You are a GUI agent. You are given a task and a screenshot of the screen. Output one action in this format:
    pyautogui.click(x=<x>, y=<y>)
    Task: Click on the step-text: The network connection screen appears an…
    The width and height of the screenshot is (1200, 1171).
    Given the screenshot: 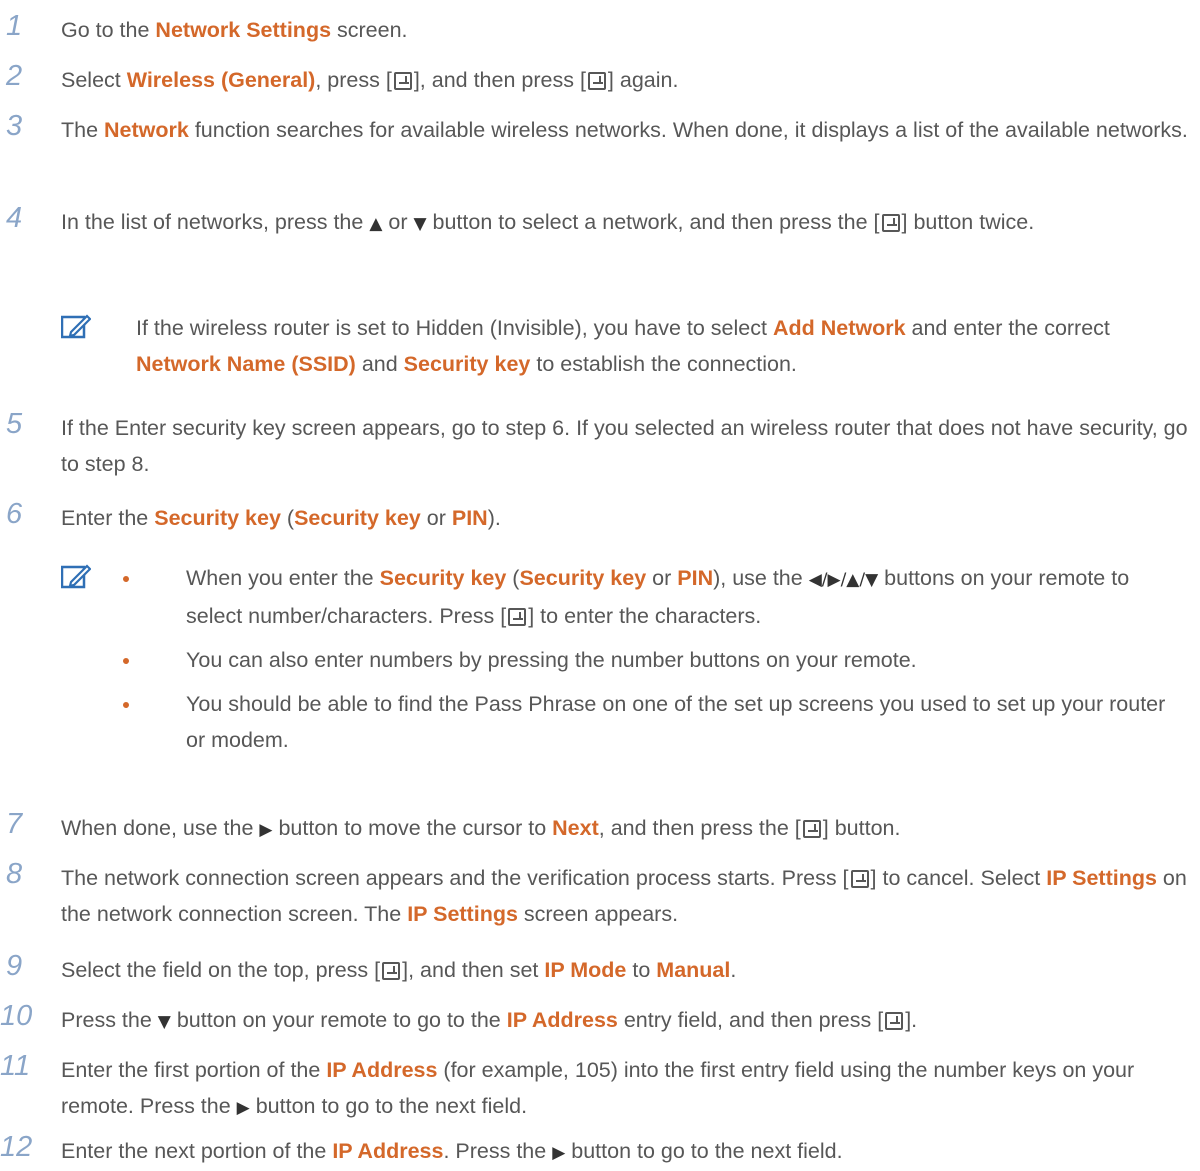 What is the action you would take?
    pyautogui.click(x=624, y=896)
    